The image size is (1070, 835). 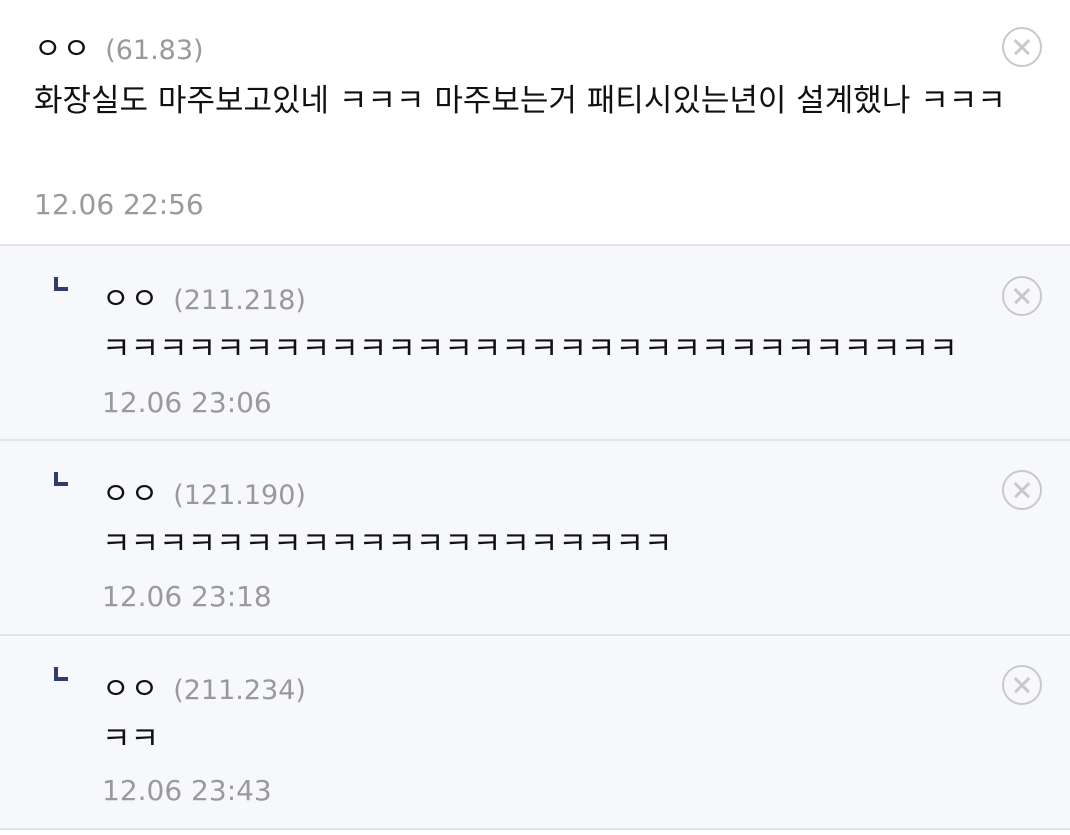 I want to click on reply-header: ㅇㅇ (211.218), so click(x=204, y=296).